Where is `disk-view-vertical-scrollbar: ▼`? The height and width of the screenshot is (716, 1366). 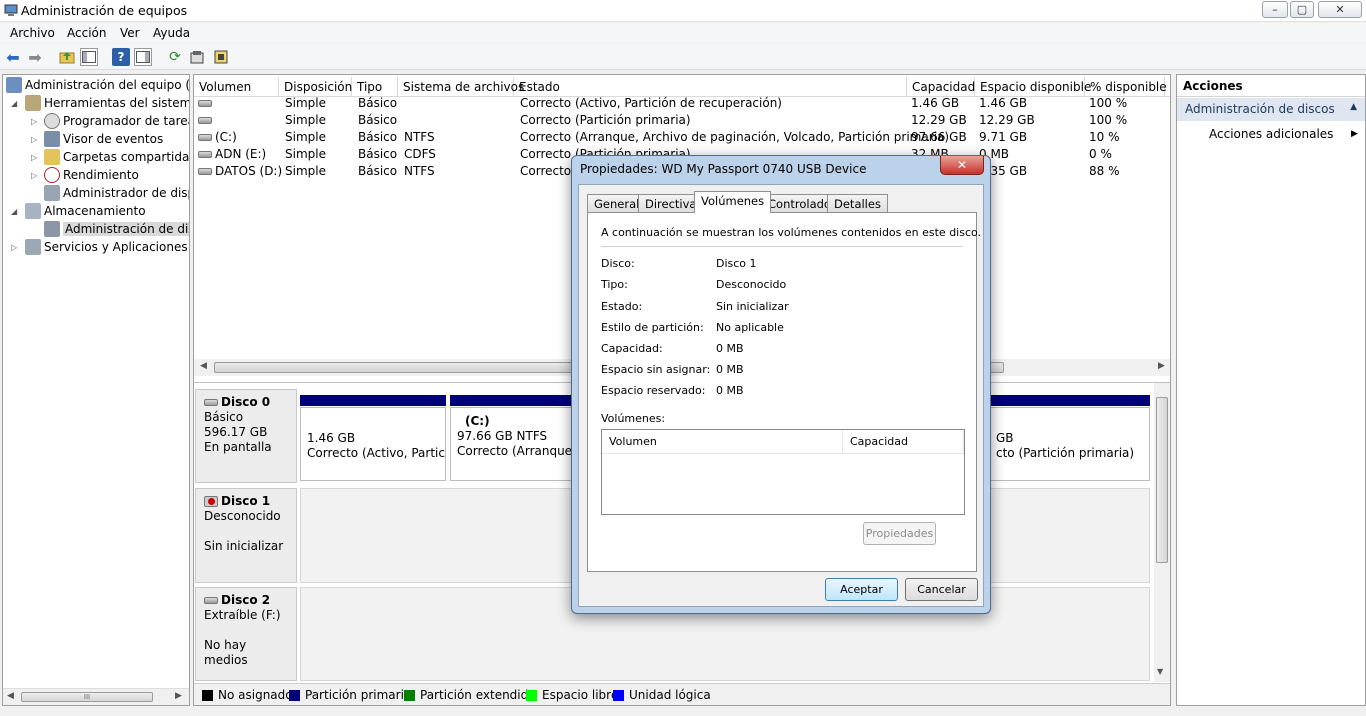 disk-view-vertical-scrollbar: ▼ is located at coordinates (1162, 532).